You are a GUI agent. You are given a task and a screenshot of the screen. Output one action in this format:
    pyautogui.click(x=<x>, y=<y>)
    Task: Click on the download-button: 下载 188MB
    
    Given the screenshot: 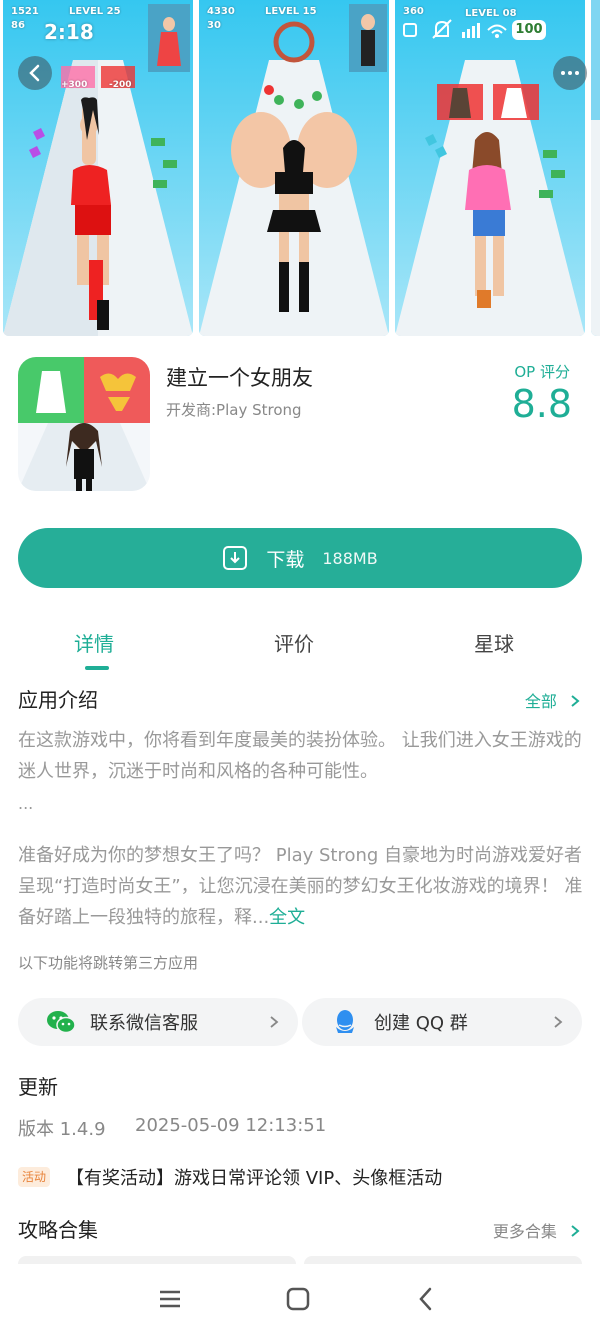 What is the action you would take?
    pyautogui.click(x=300, y=558)
    